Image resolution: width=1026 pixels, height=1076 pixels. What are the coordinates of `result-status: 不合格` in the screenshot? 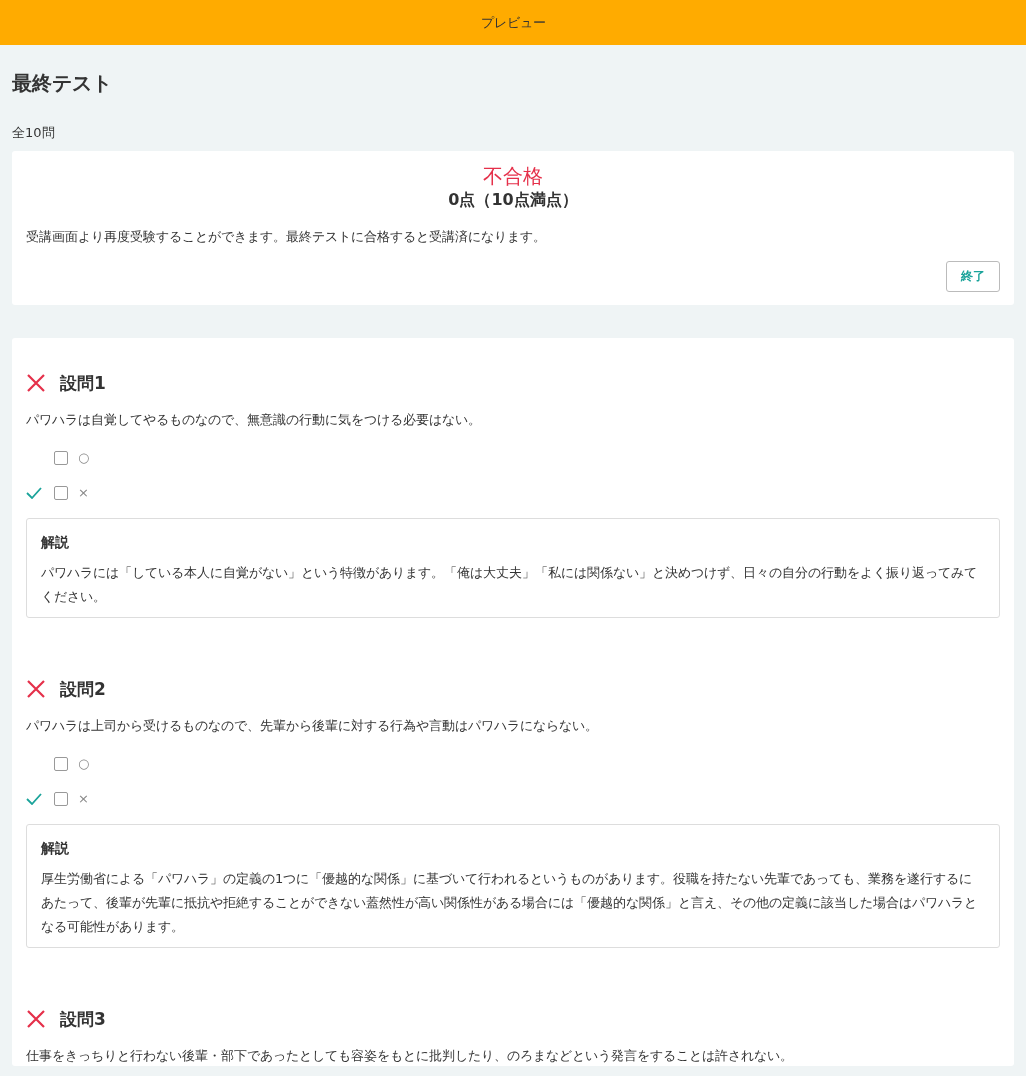 It's located at (513, 176).